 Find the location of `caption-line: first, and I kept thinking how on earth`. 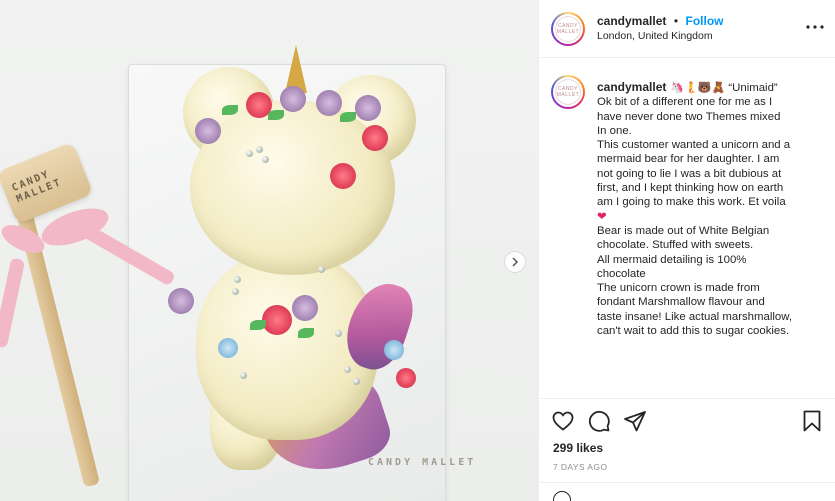

caption-line: first, and I kept thinking how on earth is located at coordinates (690, 188).